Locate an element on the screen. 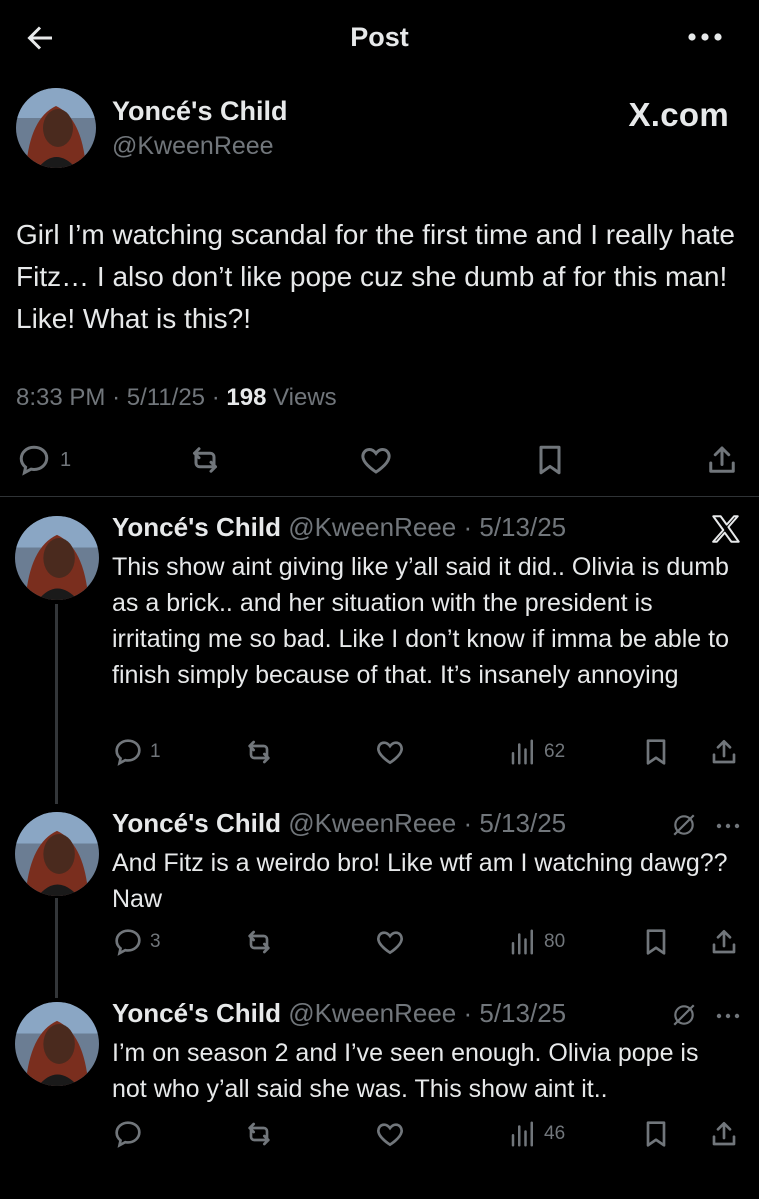 The image size is (759, 1199). reply-button: 3 is located at coordinates (136, 942).